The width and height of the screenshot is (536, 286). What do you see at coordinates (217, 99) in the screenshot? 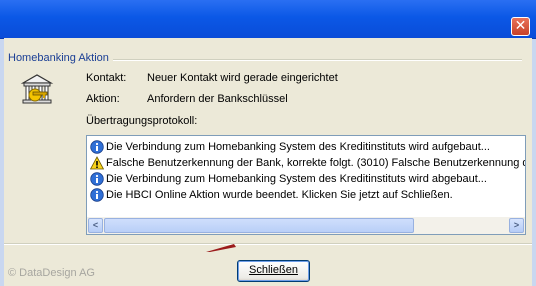
I see `action-value: Anfordern der Bankschlüssel` at bounding box center [217, 99].